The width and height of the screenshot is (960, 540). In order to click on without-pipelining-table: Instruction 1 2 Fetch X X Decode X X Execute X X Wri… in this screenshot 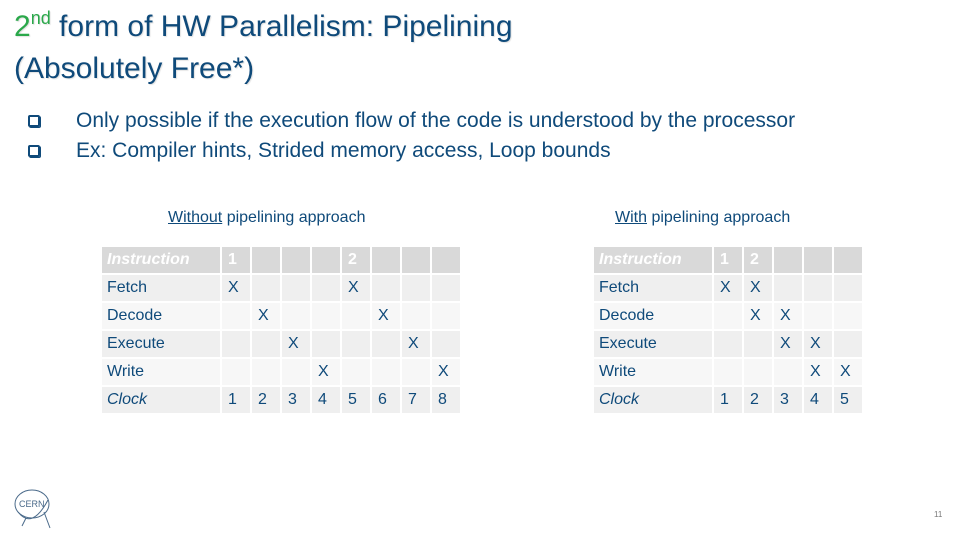, I will do `click(281, 330)`.